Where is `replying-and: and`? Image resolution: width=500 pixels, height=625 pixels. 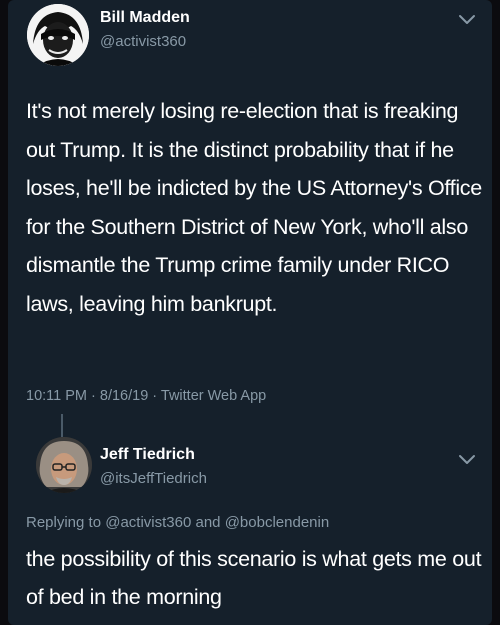
replying-and: and is located at coordinates (208, 522).